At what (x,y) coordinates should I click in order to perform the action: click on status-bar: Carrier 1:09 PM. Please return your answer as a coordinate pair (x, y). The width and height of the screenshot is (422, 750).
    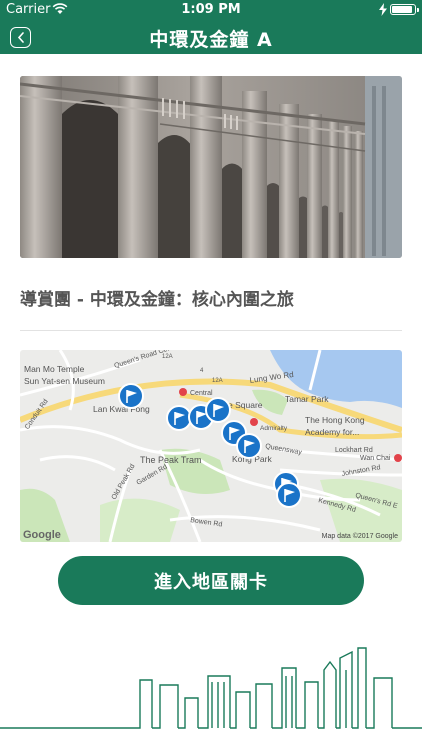
    Looking at the image, I should click on (211, 10).